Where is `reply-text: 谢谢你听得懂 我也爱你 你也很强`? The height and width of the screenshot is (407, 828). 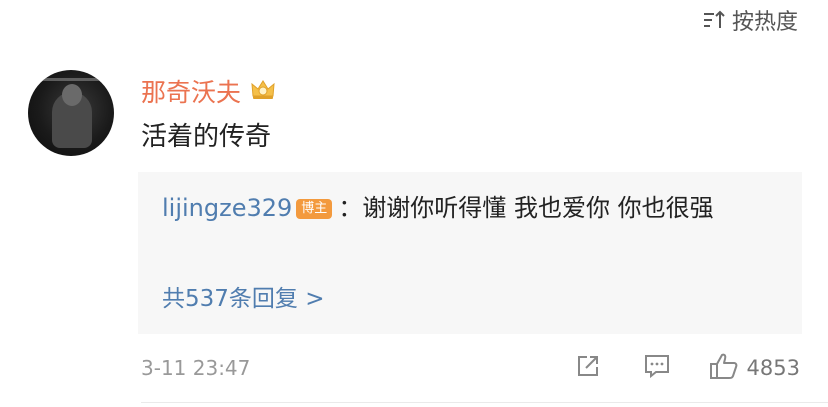
reply-text: 谢谢你听得懂 我也爱你 你也很强 is located at coordinates (538, 208).